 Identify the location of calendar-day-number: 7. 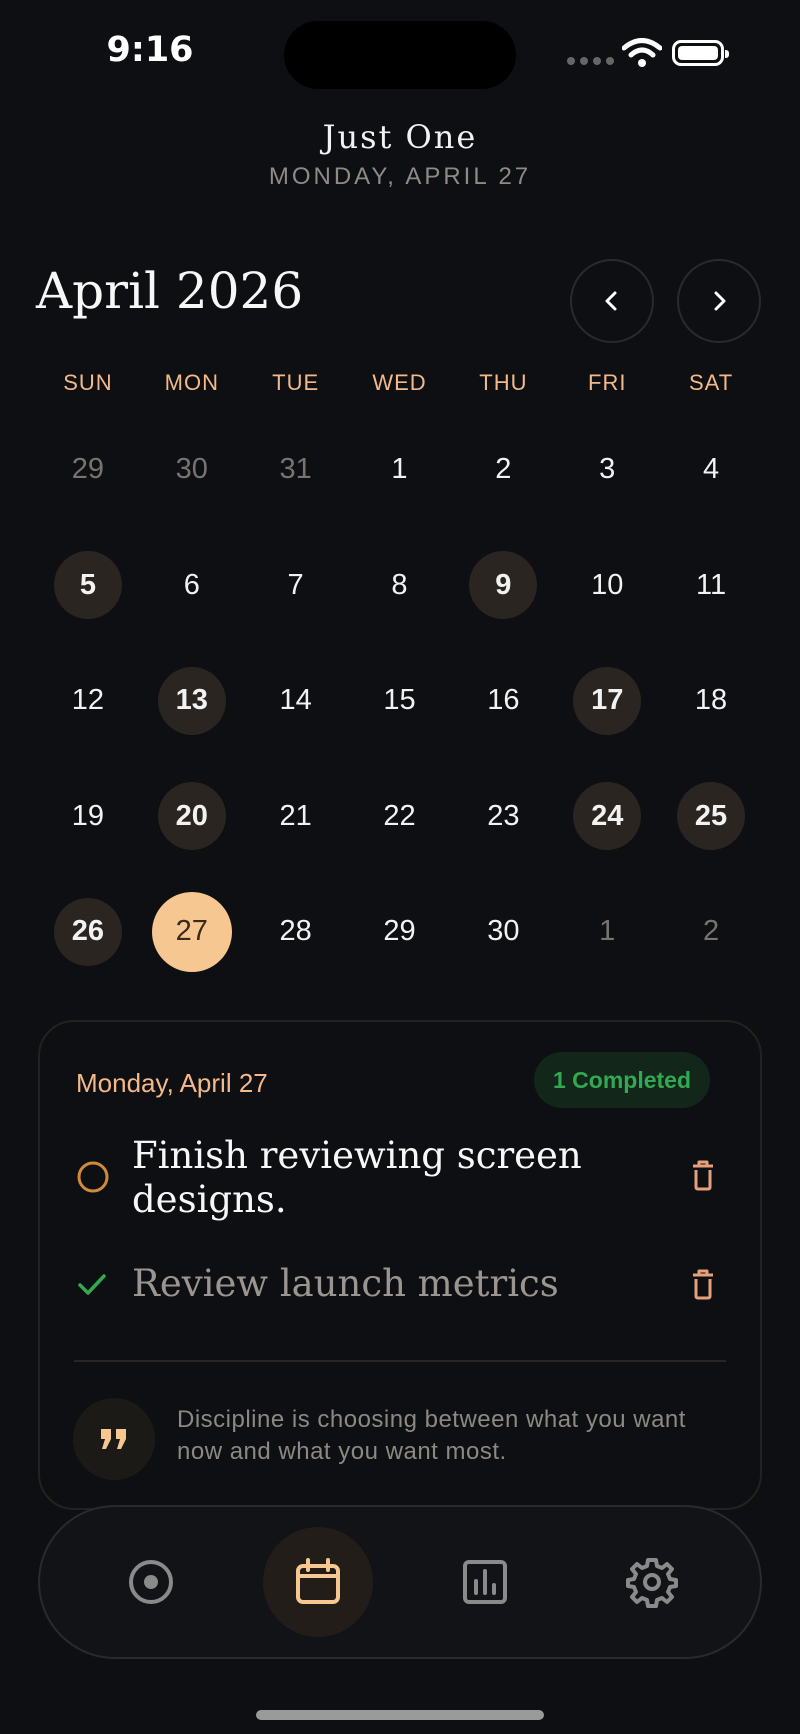
(295, 584).